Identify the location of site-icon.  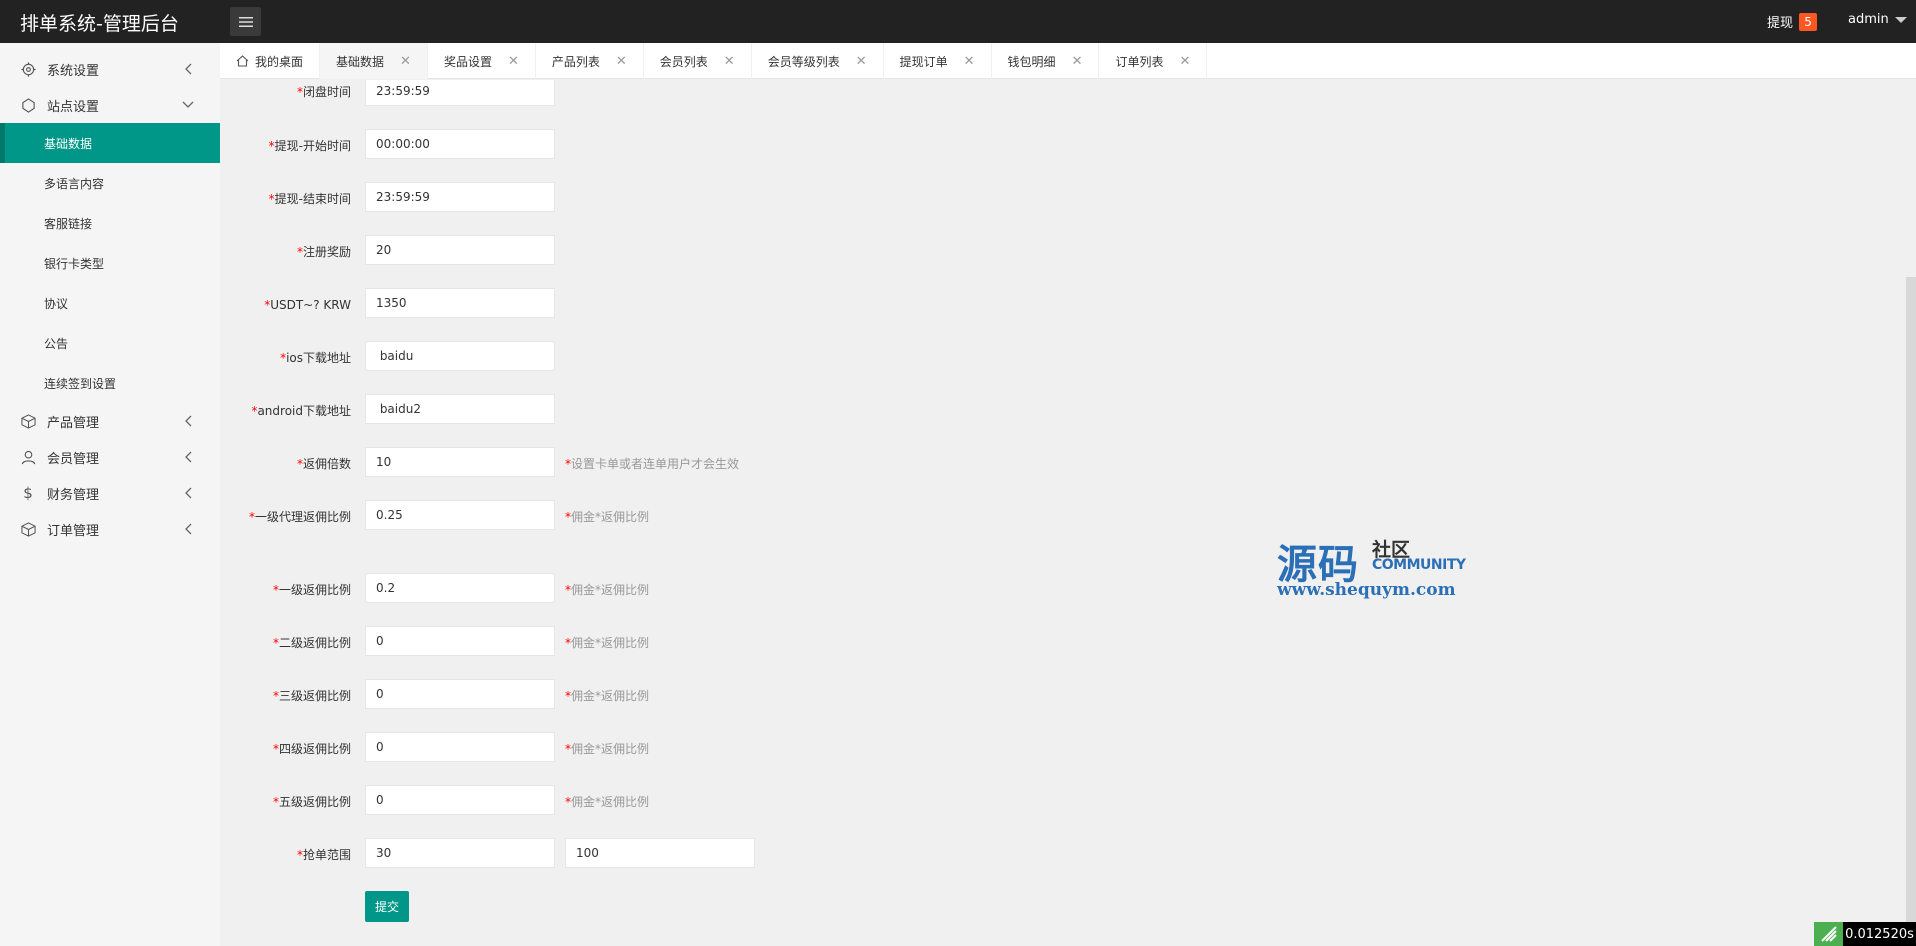
(28, 105).